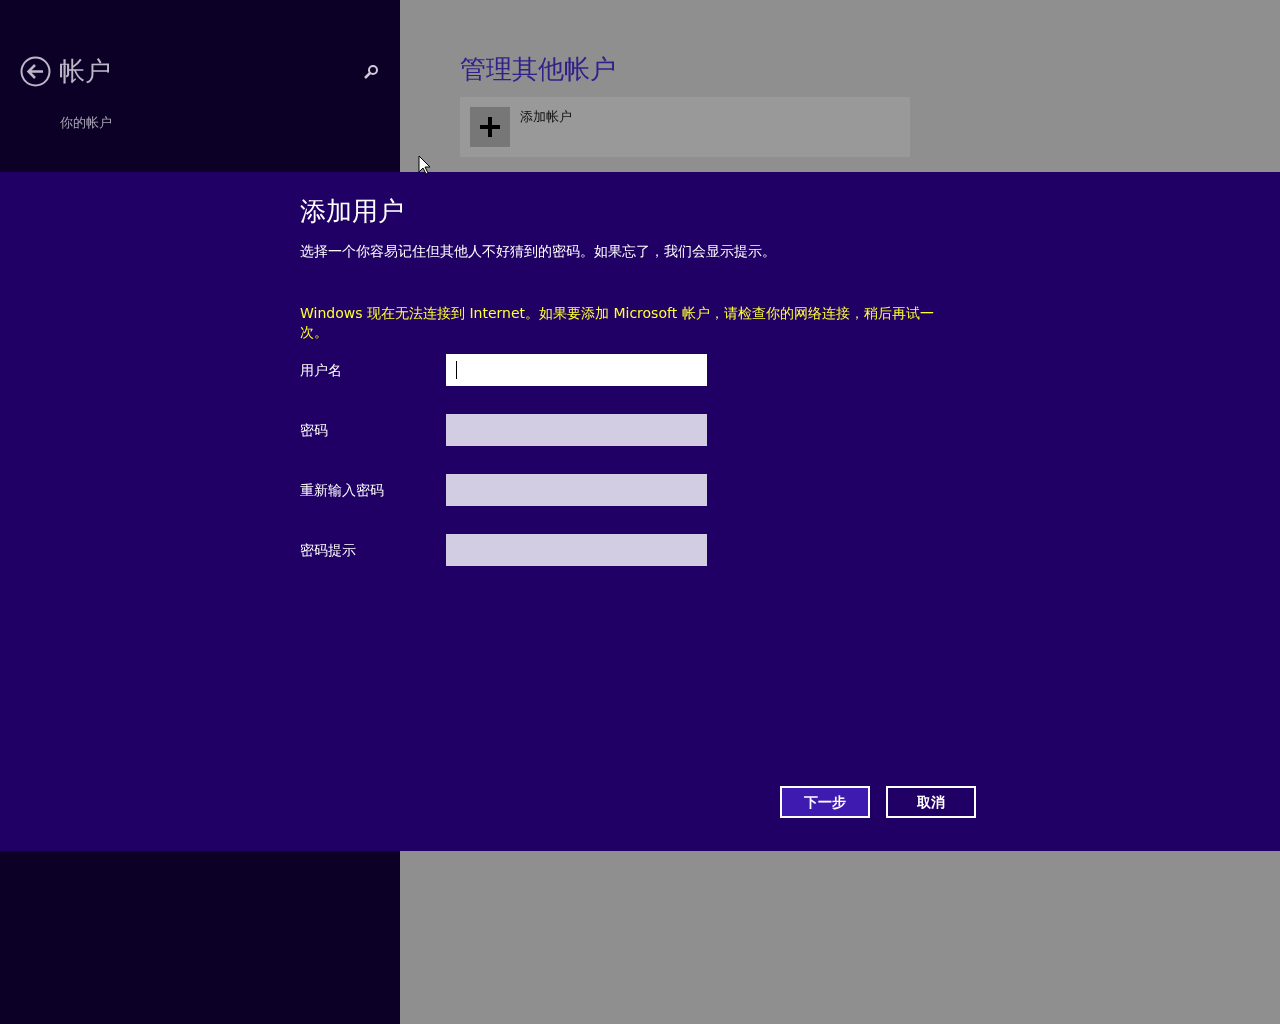 This screenshot has width=1280, height=1024. I want to click on field-label: 密码, so click(314, 430).